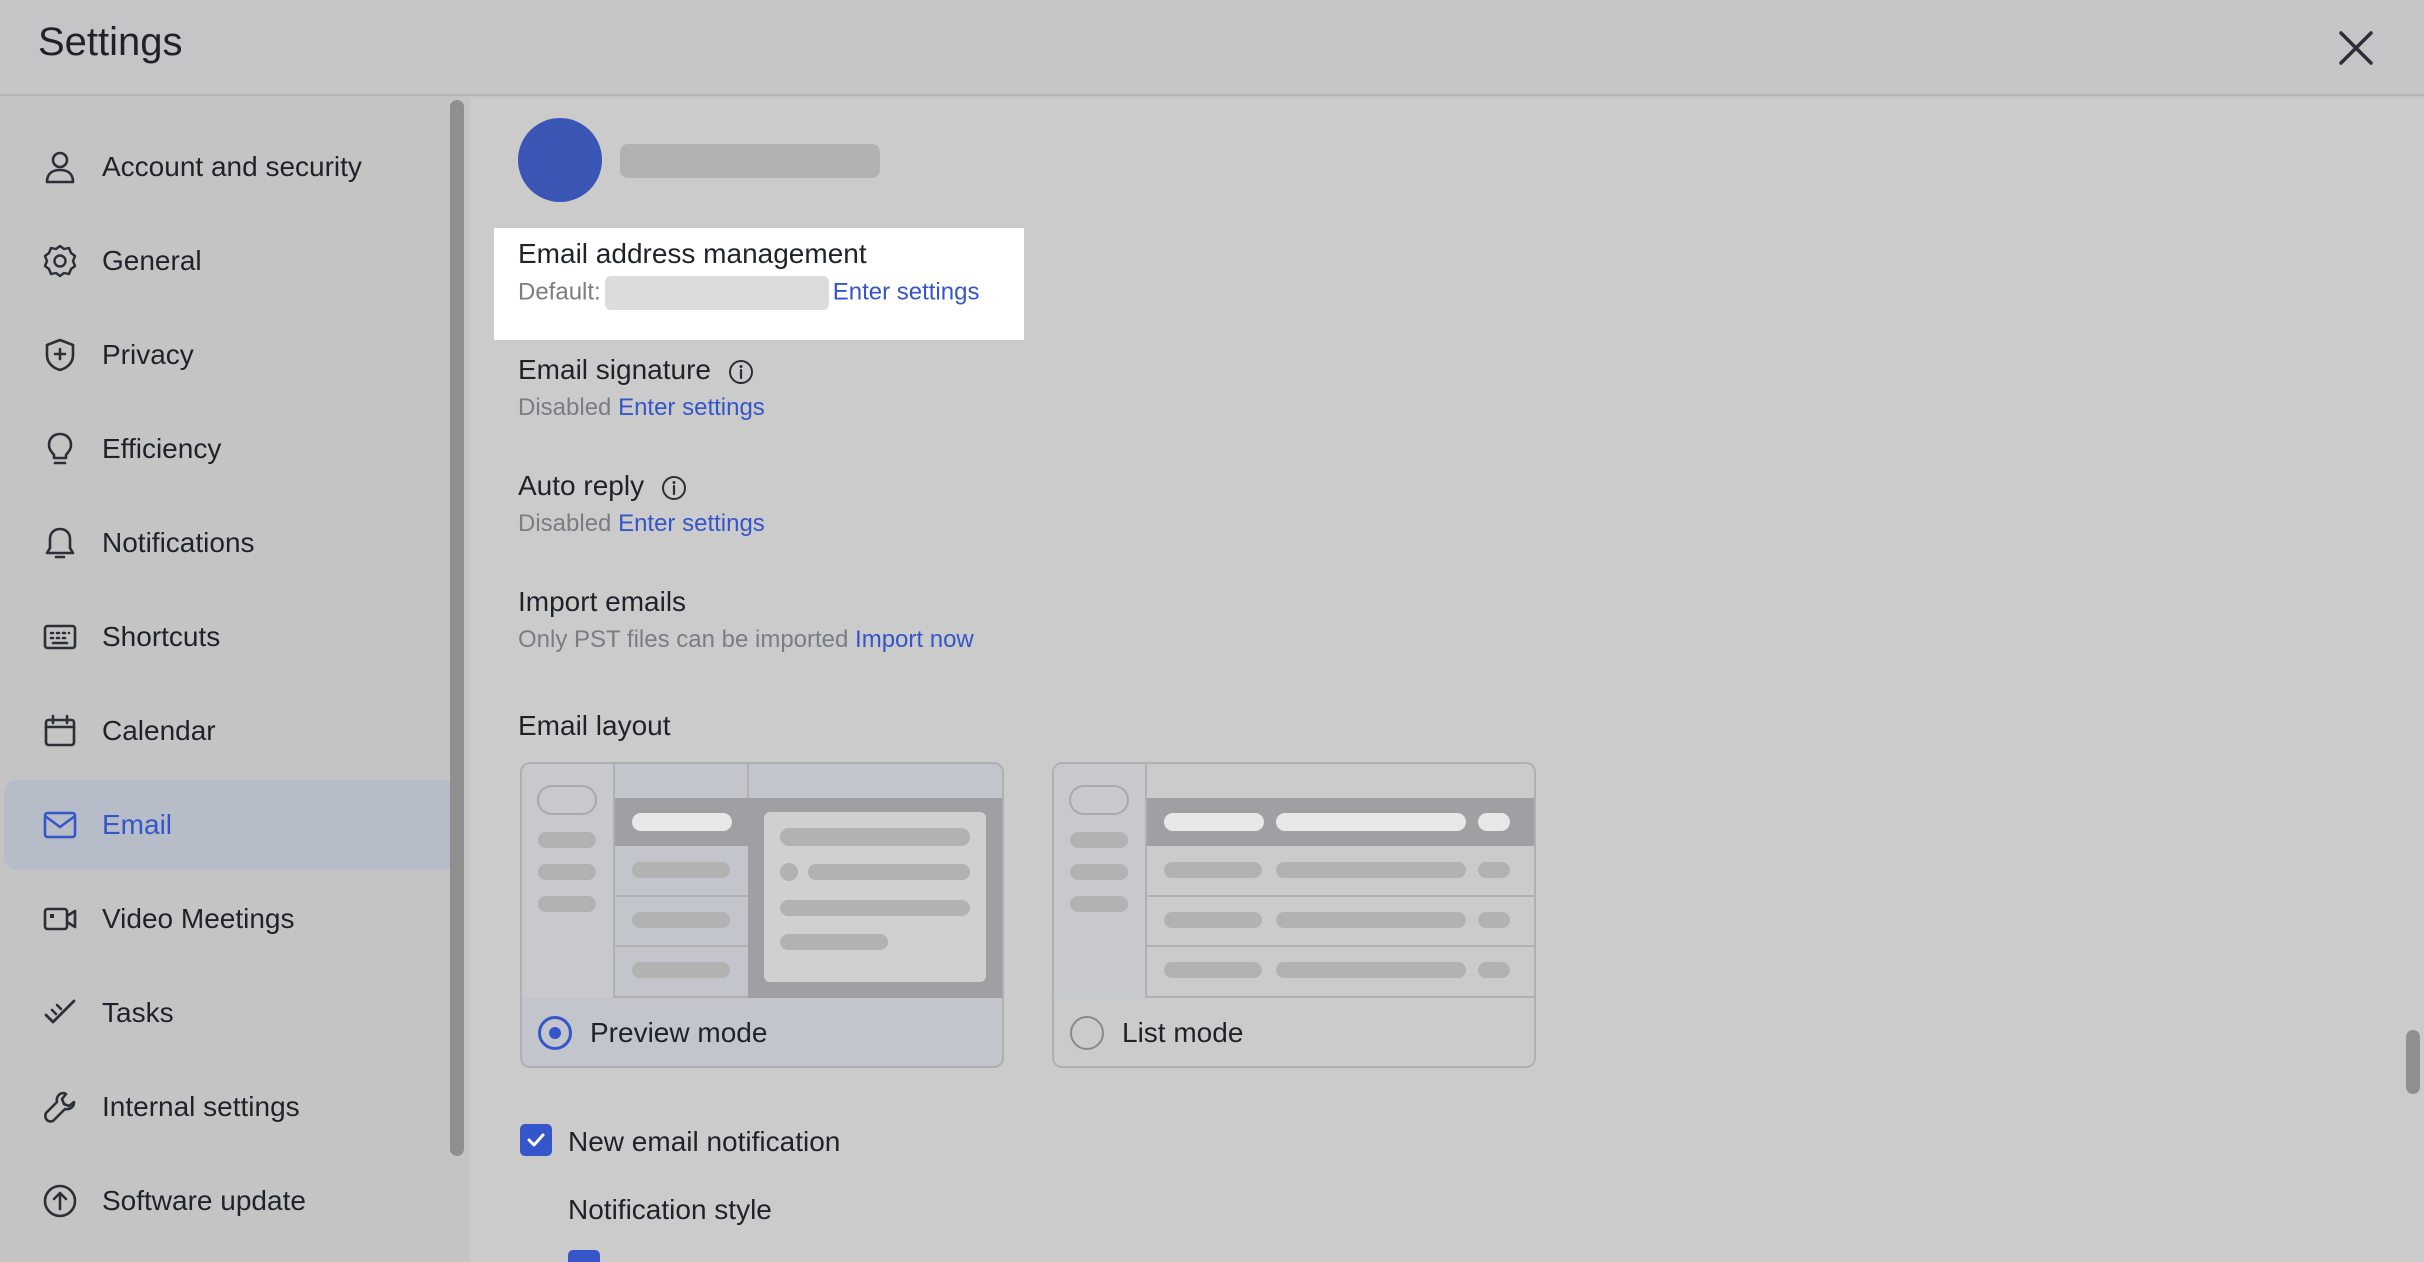  What do you see at coordinates (2413, 1062) in the screenshot?
I see `main-scrollbar` at bounding box center [2413, 1062].